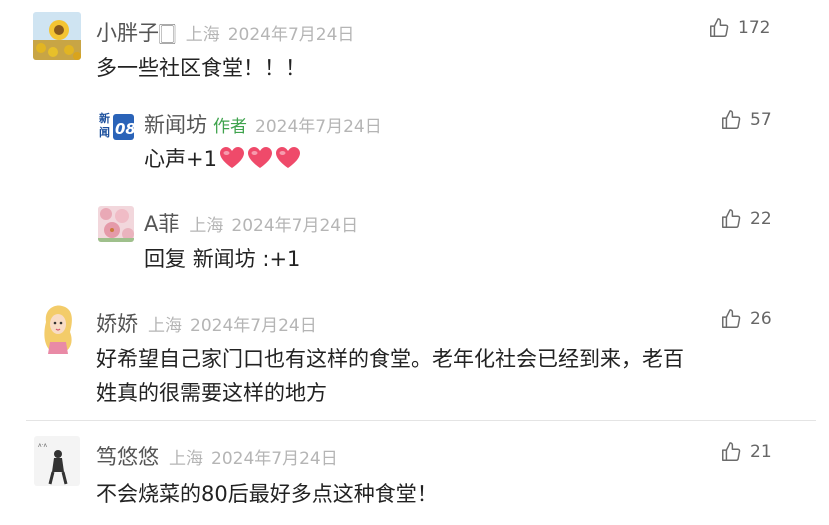 The height and width of the screenshot is (525, 829). Describe the element at coordinates (180, 159) in the screenshot. I see `comment-text-content: 心声+1` at that location.